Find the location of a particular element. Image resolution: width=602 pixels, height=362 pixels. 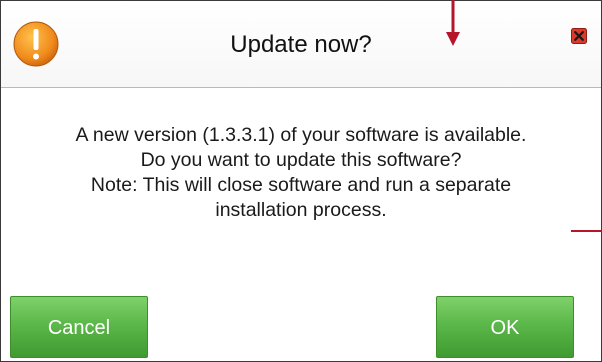

ok-button: OK is located at coordinates (505, 327).